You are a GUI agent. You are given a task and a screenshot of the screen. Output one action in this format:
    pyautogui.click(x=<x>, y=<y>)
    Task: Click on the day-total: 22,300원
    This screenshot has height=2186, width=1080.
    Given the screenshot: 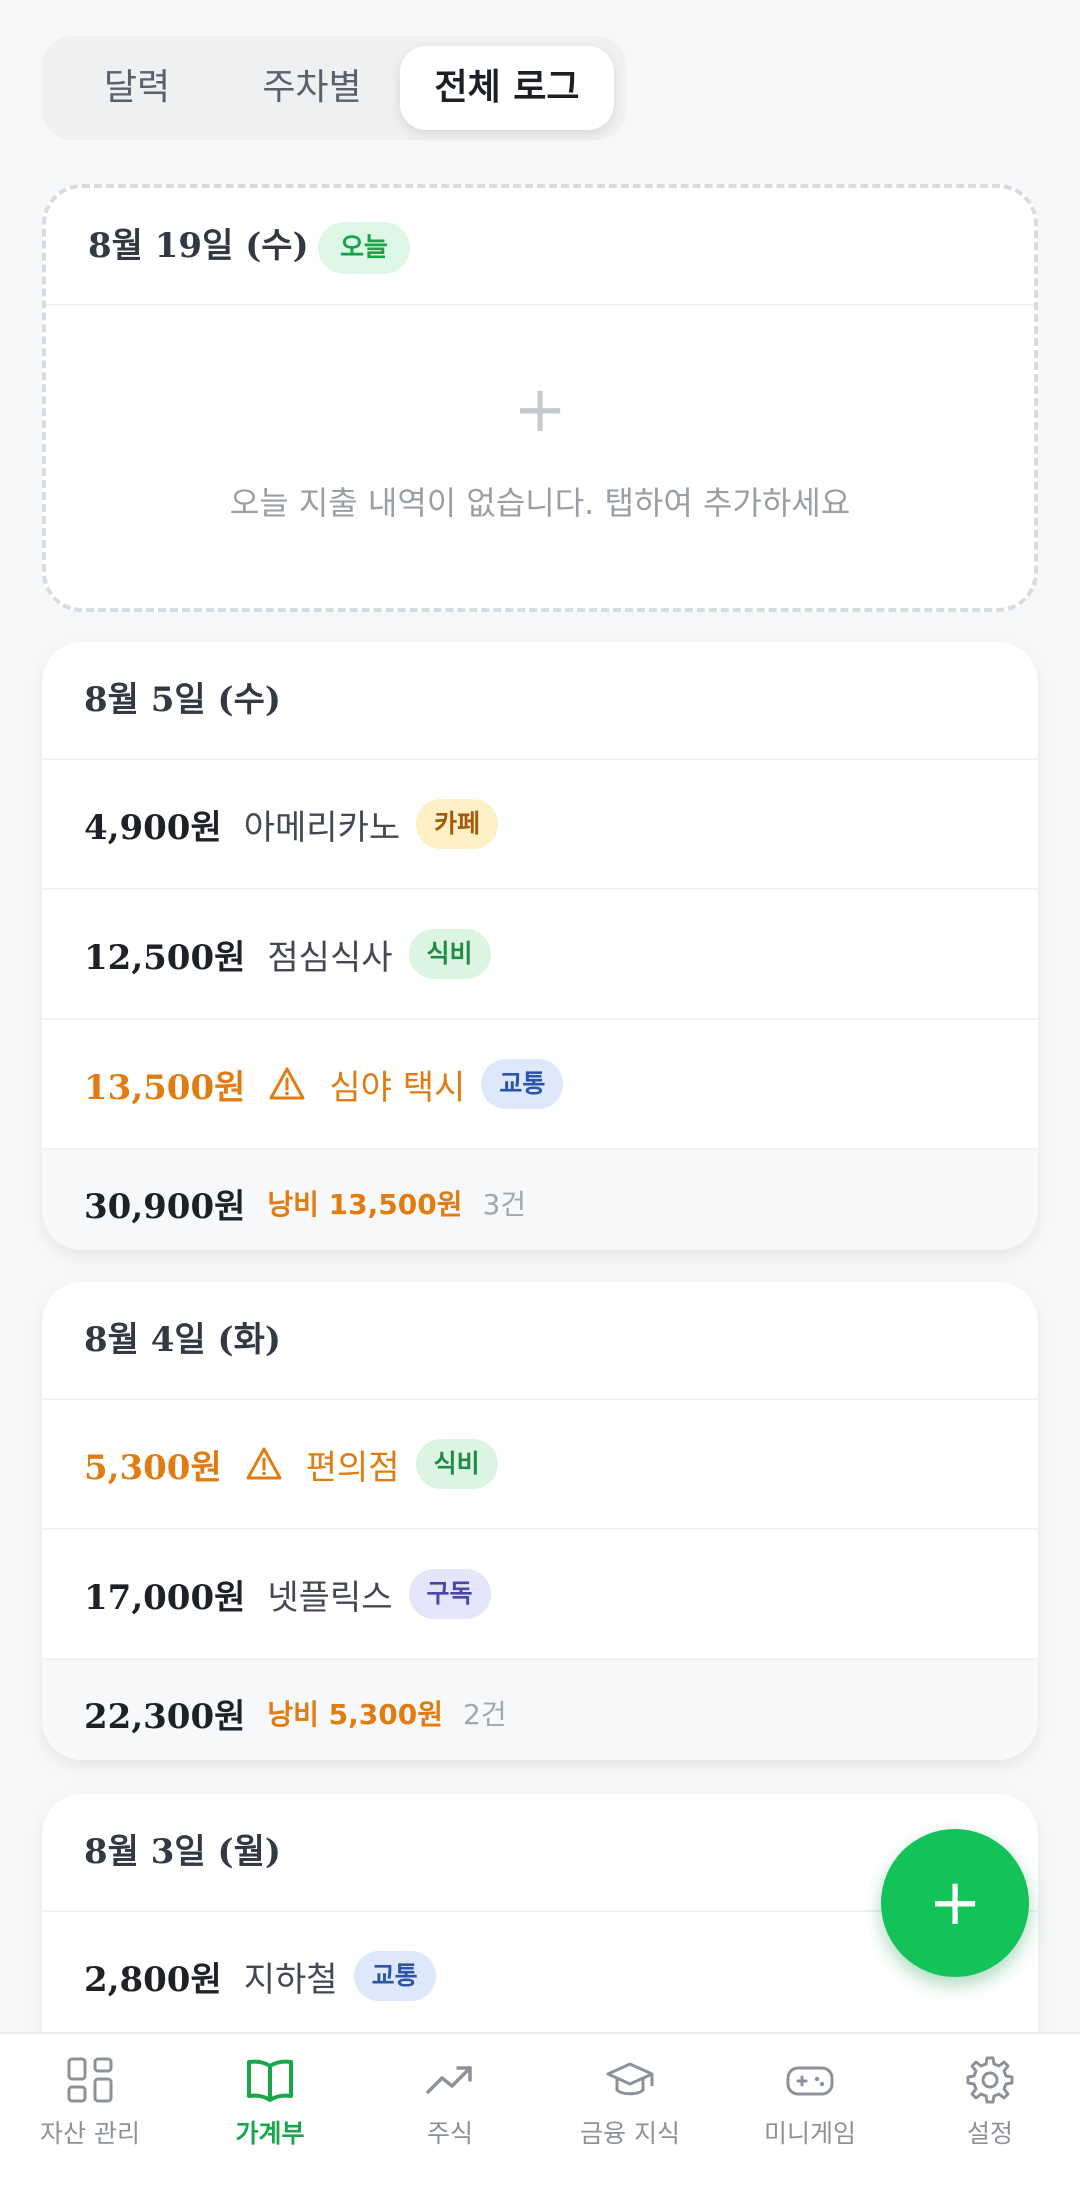 What is the action you would take?
    pyautogui.click(x=165, y=1716)
    